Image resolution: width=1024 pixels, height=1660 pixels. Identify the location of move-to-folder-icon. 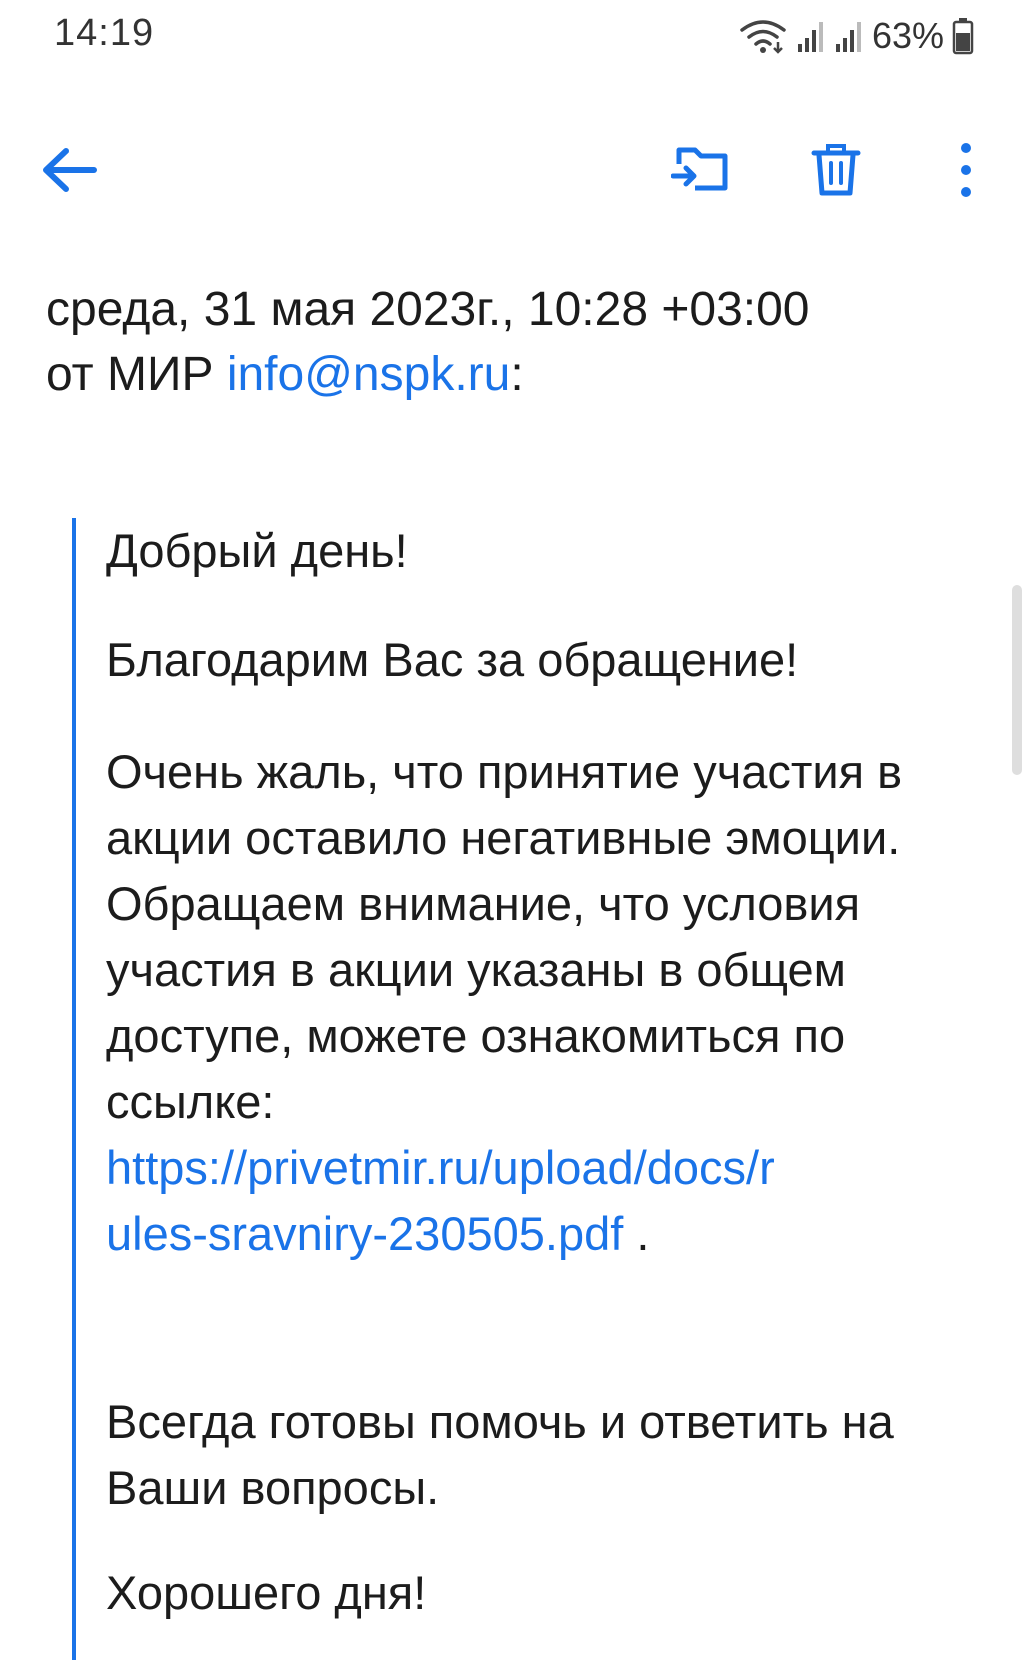
(699, 169).